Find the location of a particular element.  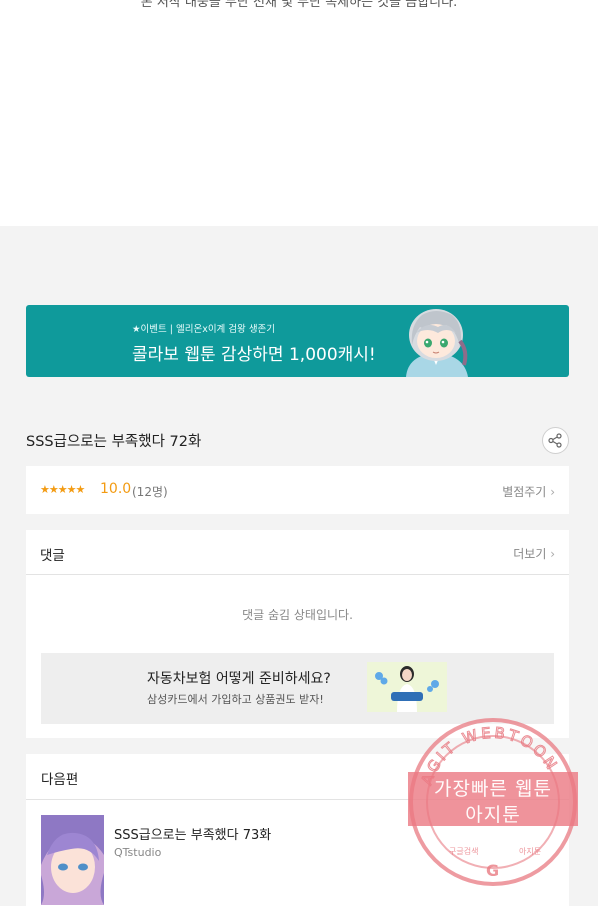

star-rating-icon: ★★★★★ is located at coordinates (62, 489).